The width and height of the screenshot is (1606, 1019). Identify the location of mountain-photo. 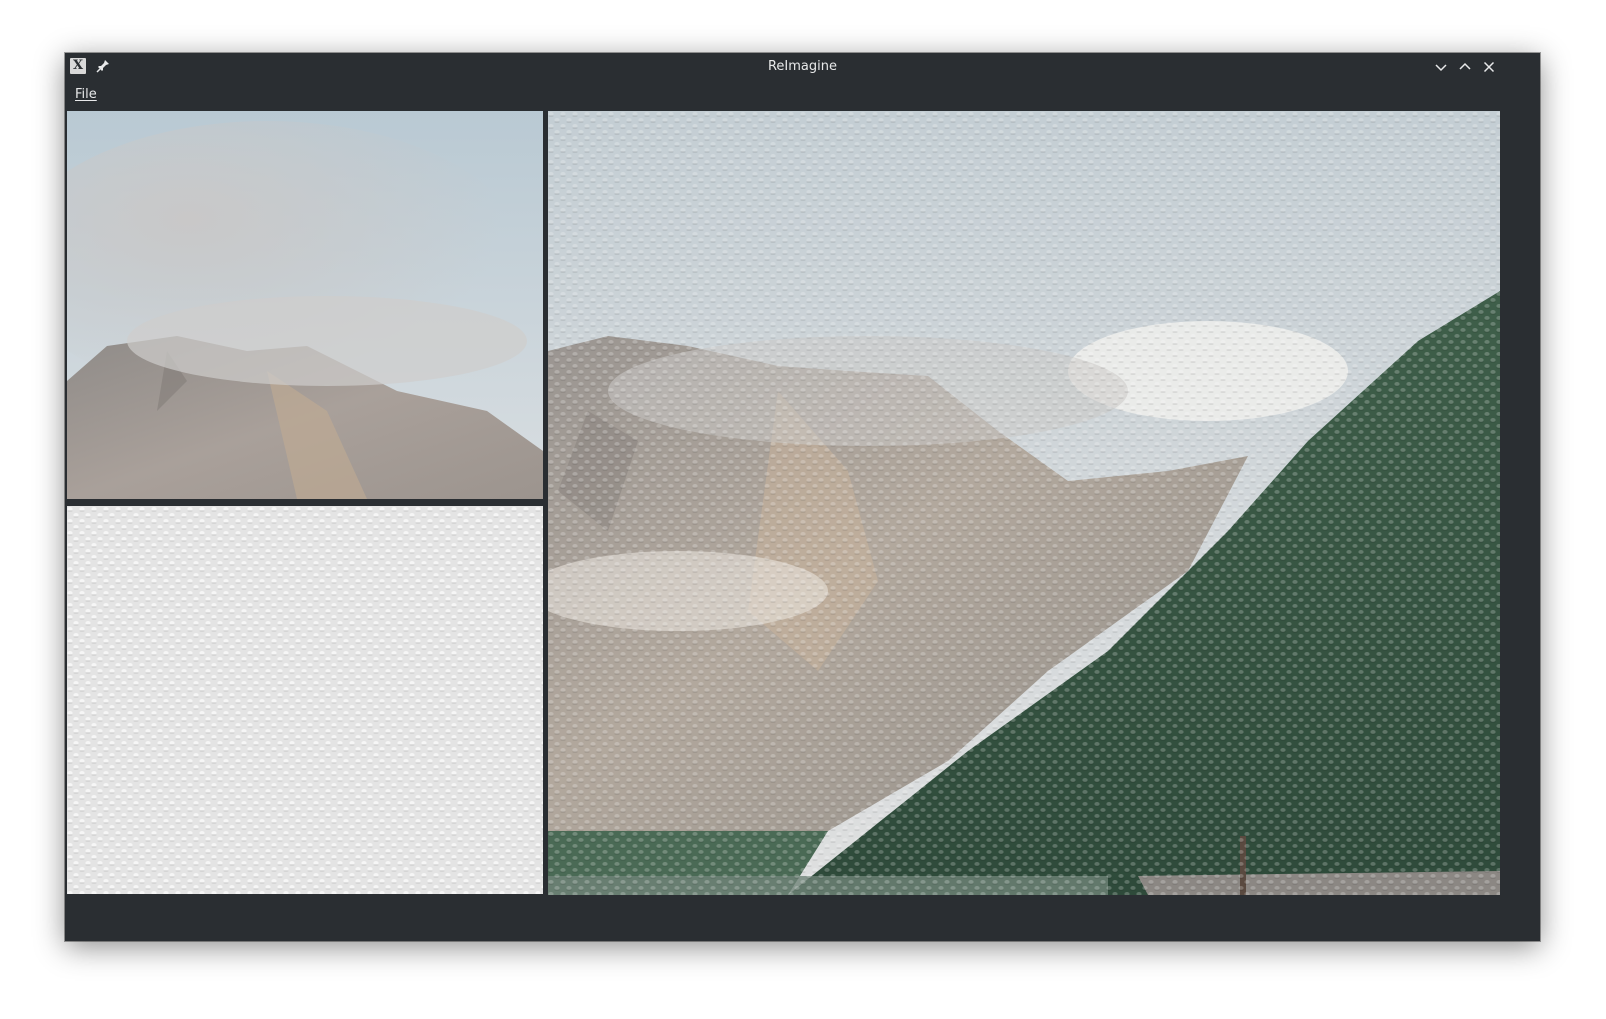
(305, 305).